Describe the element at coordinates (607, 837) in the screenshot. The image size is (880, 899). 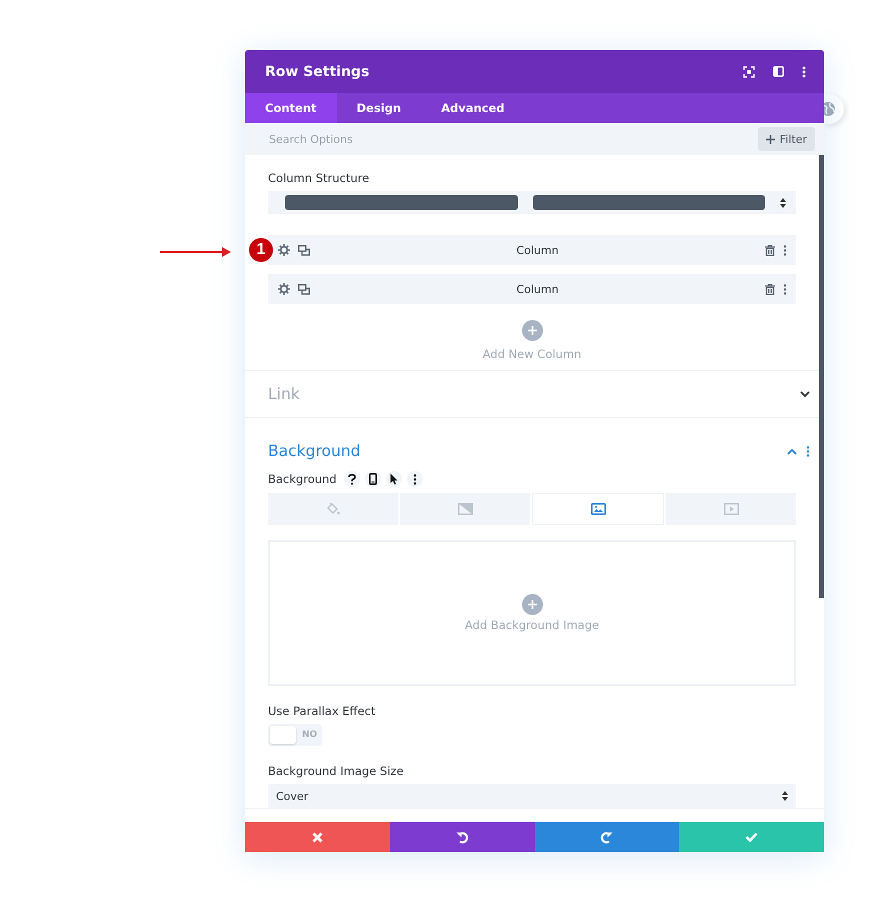
I see `redo-icon` at that location.